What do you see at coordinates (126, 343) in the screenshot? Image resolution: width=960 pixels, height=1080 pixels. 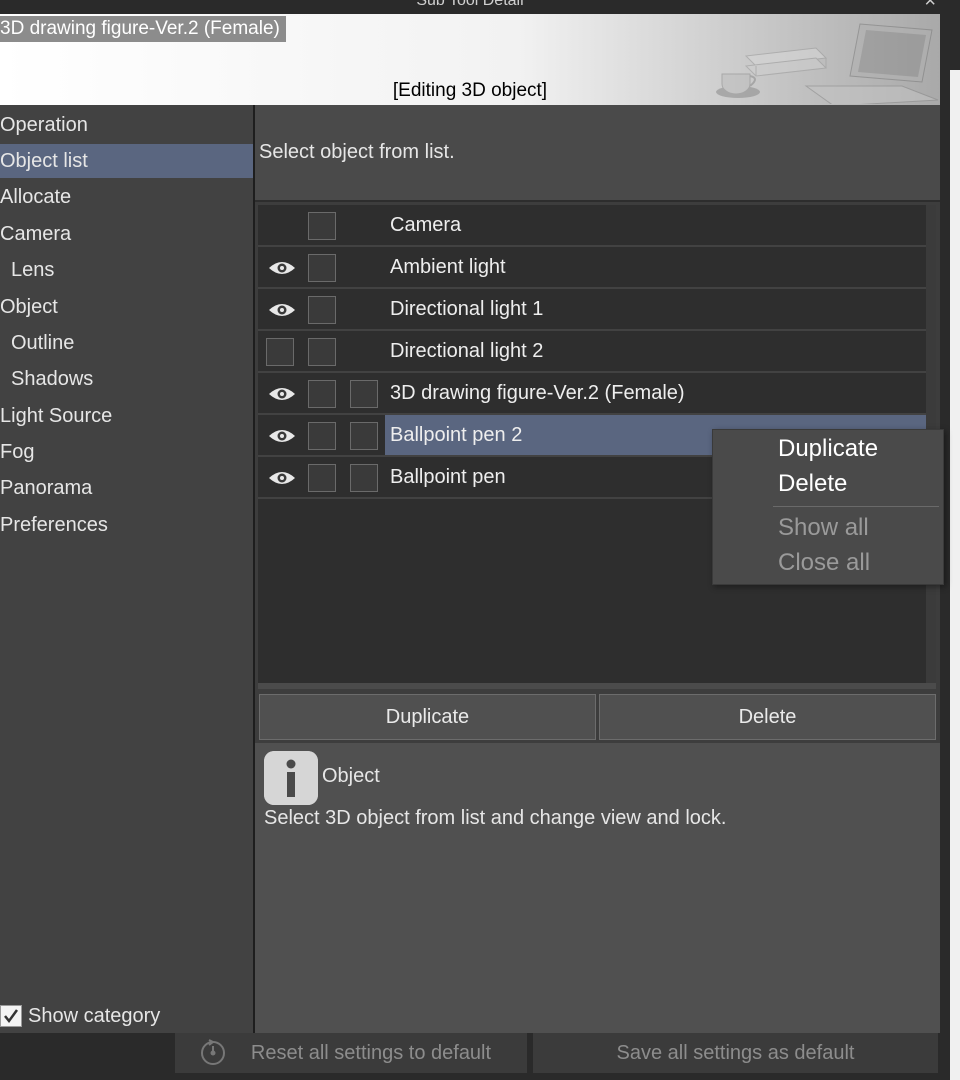 I see `category-outline: Outline` at bounding box center [126, 343].